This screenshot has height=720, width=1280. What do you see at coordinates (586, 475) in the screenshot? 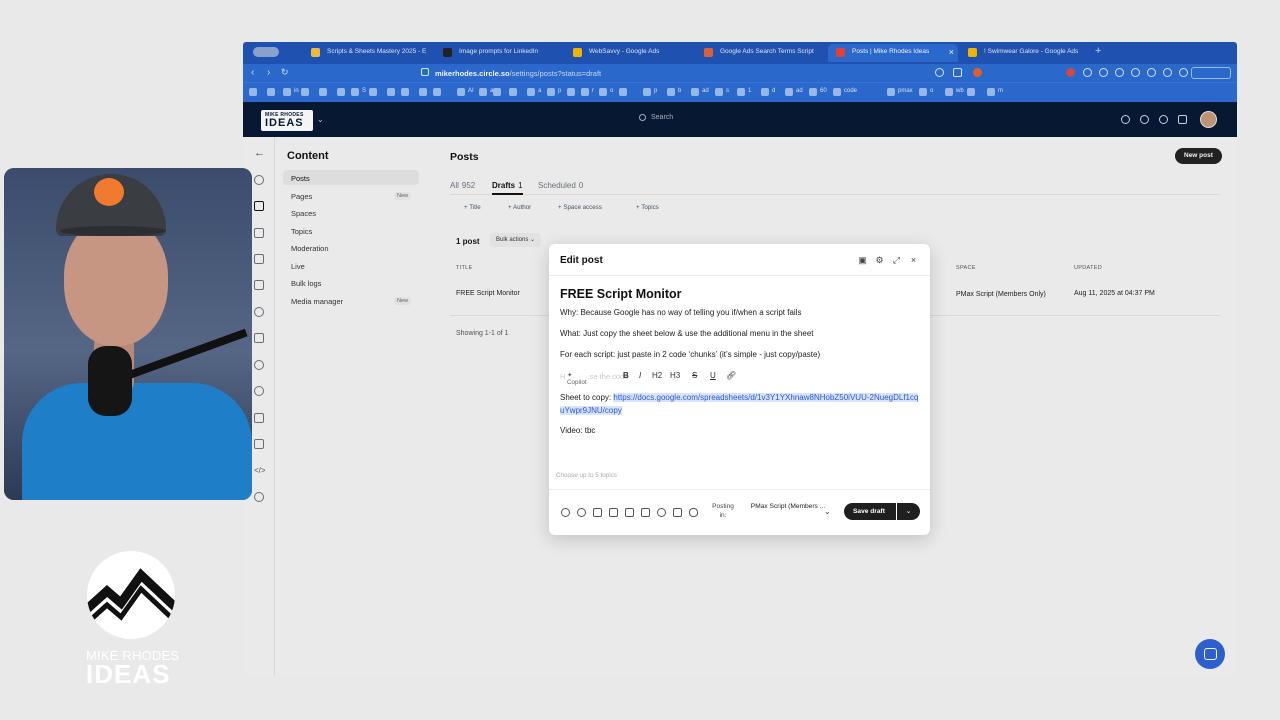
I see `topics-input: Choose up to 5 topics` at bounding box center [586, 475].